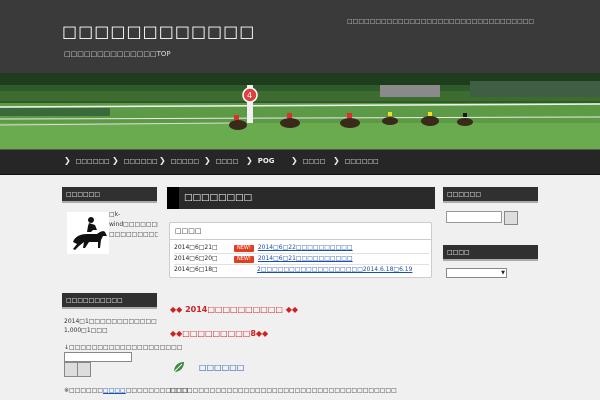 This screenshot has width=600, height=400. I want to click on news-title: □□□□, so click(300, 231).